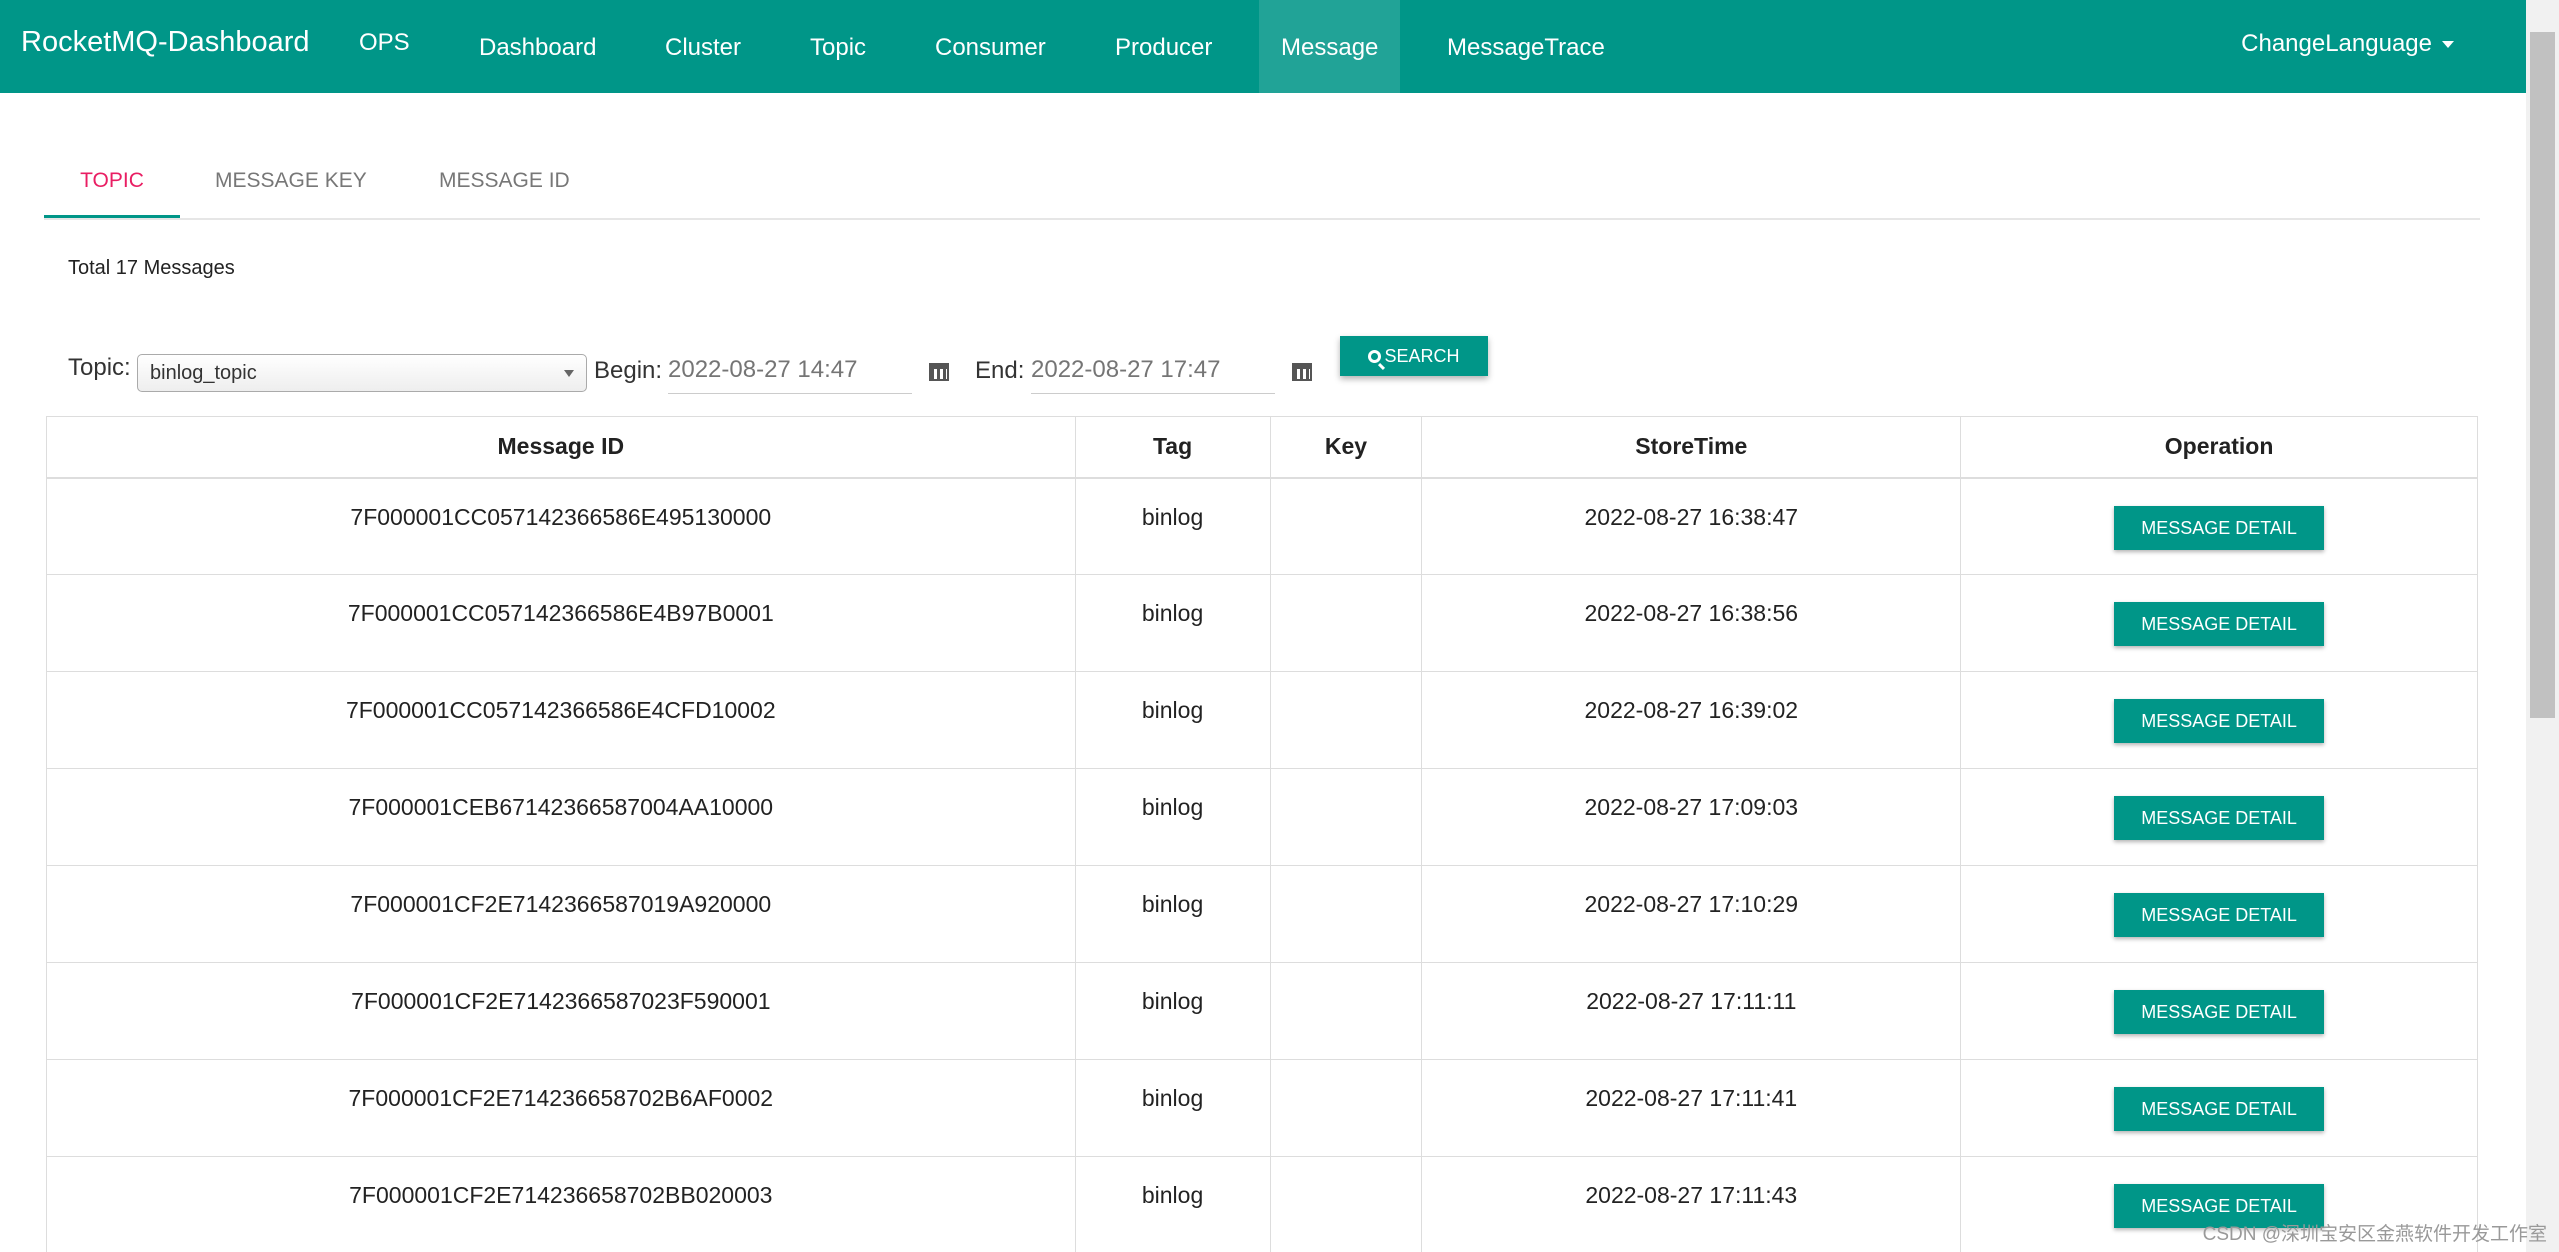 Image resolution: width=2559 pixels, height=1252 pixels. What do you see at coordinates (1526, 46) in the screenshot?
I see `nav-messagetrace: MessageTrace` at bounding box center [1526, 46].